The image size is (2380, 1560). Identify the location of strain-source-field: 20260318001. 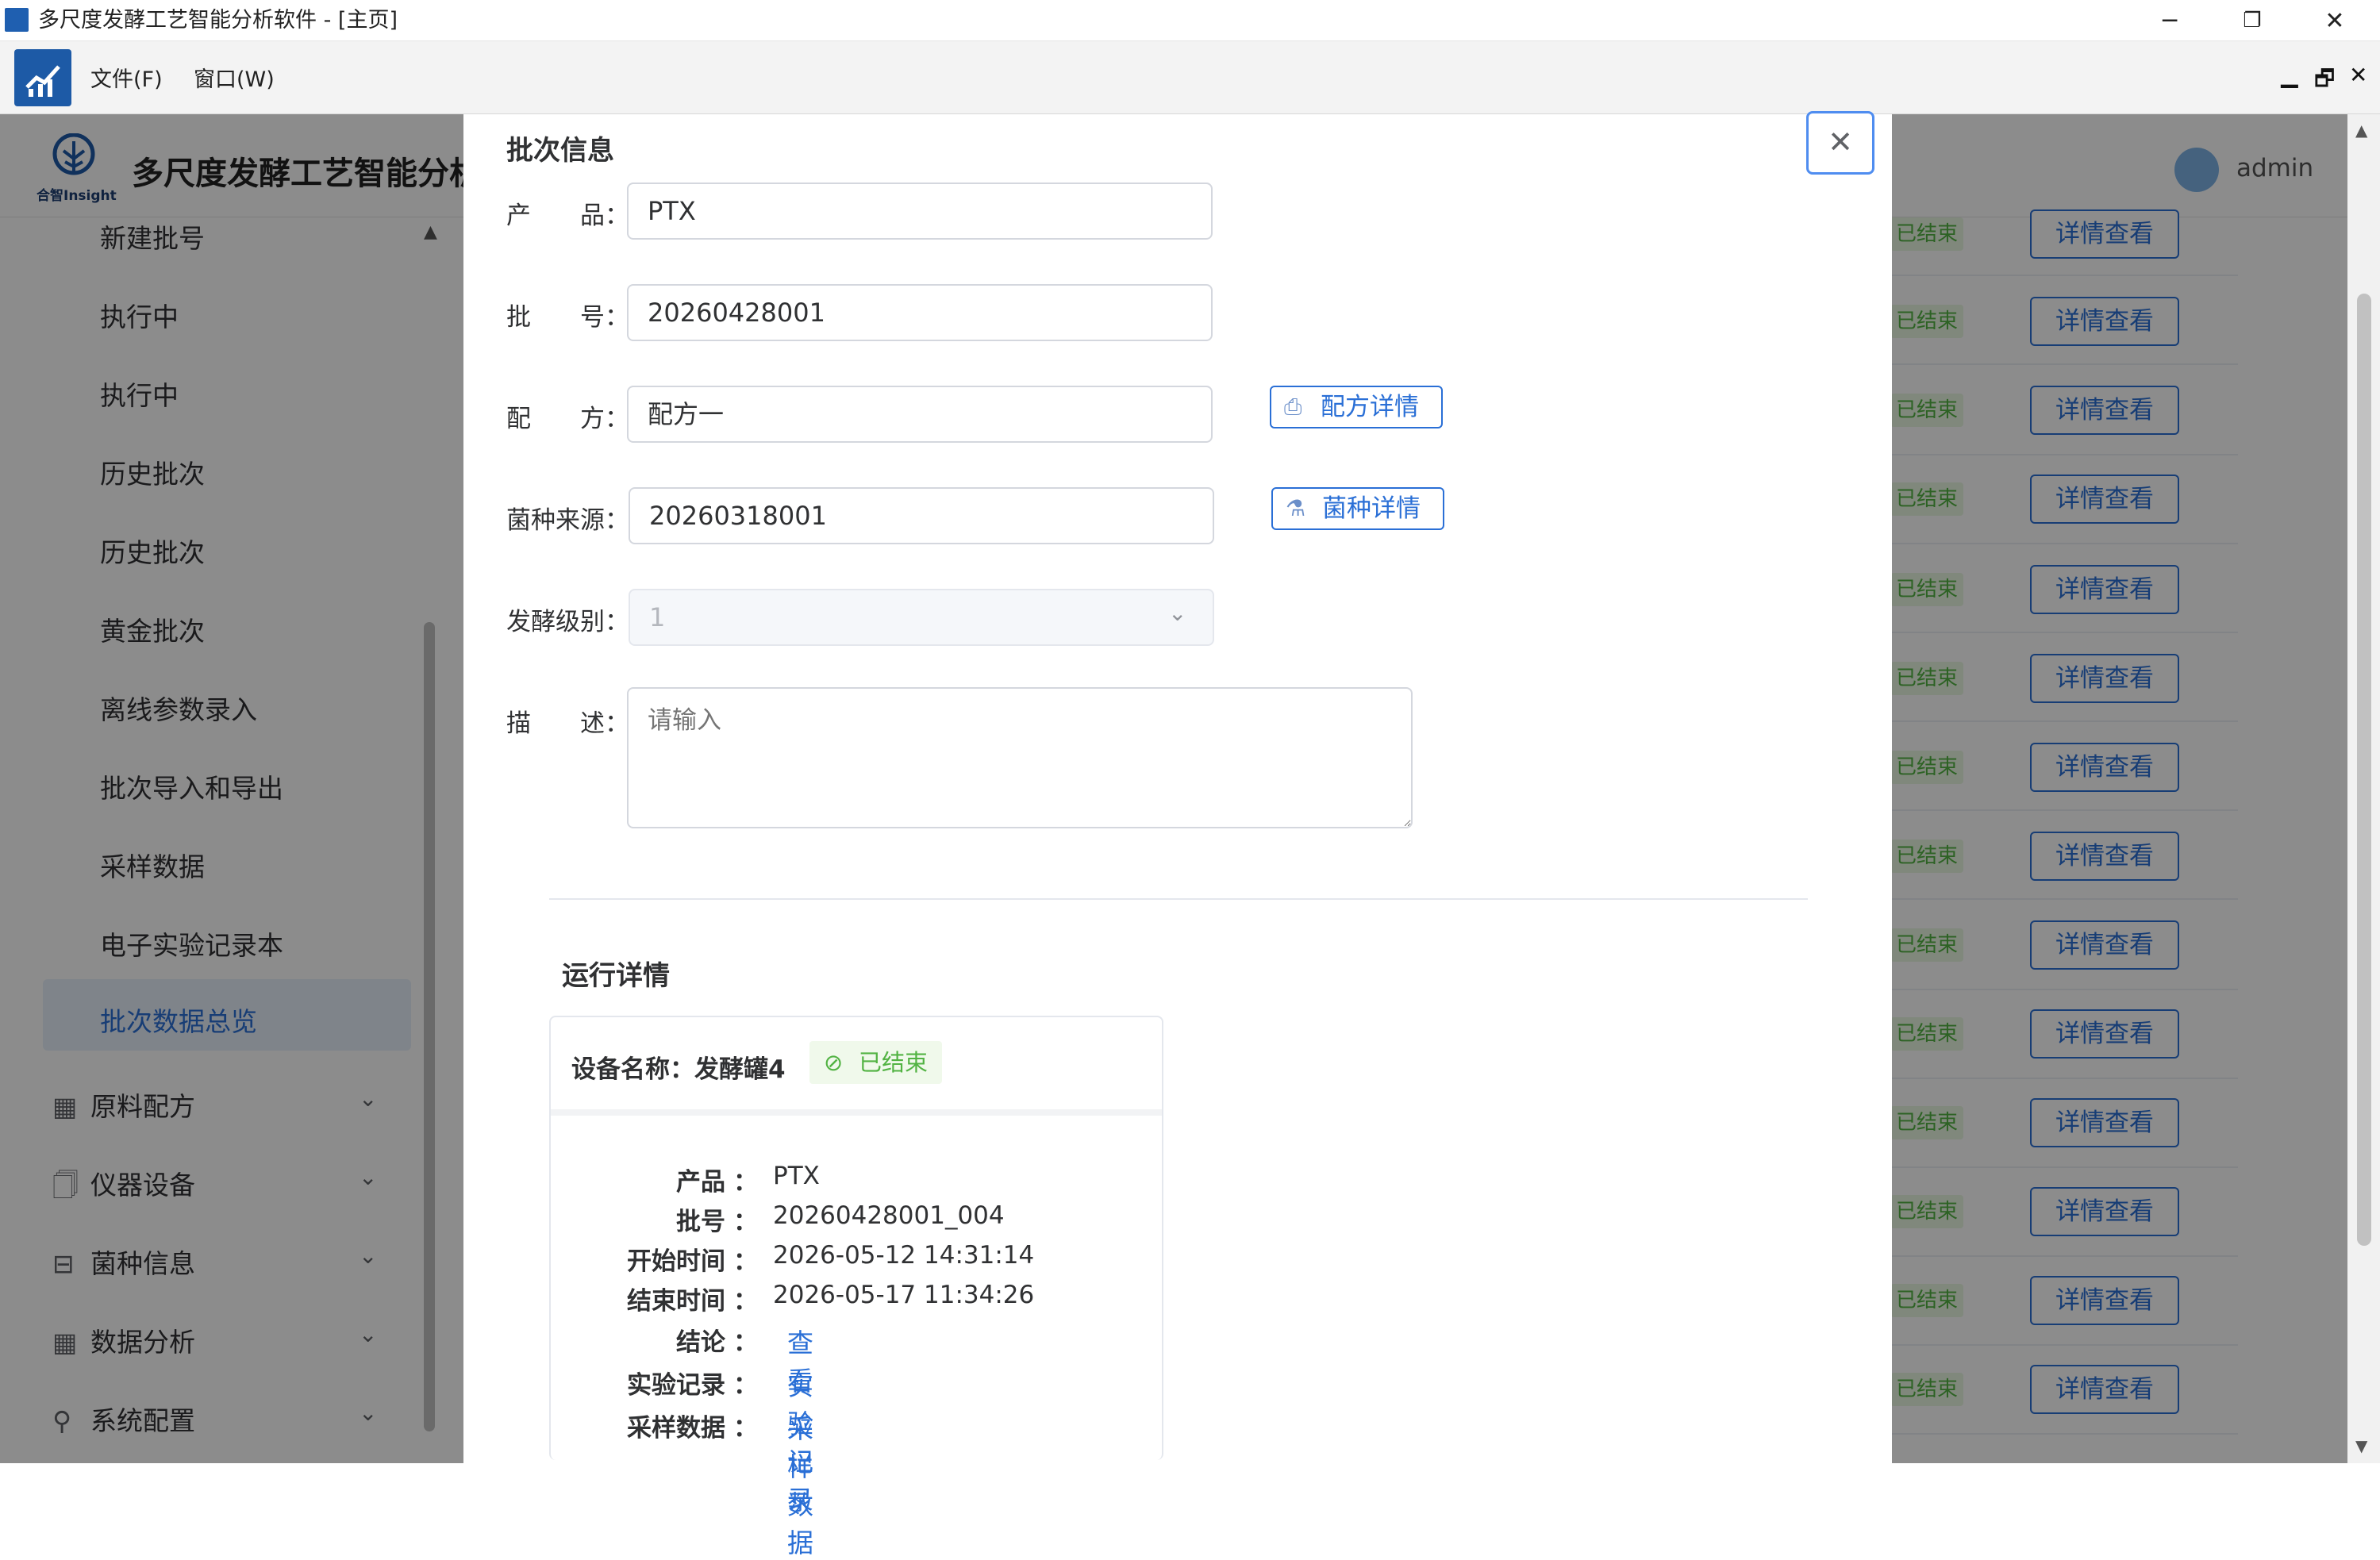
(921, 515).